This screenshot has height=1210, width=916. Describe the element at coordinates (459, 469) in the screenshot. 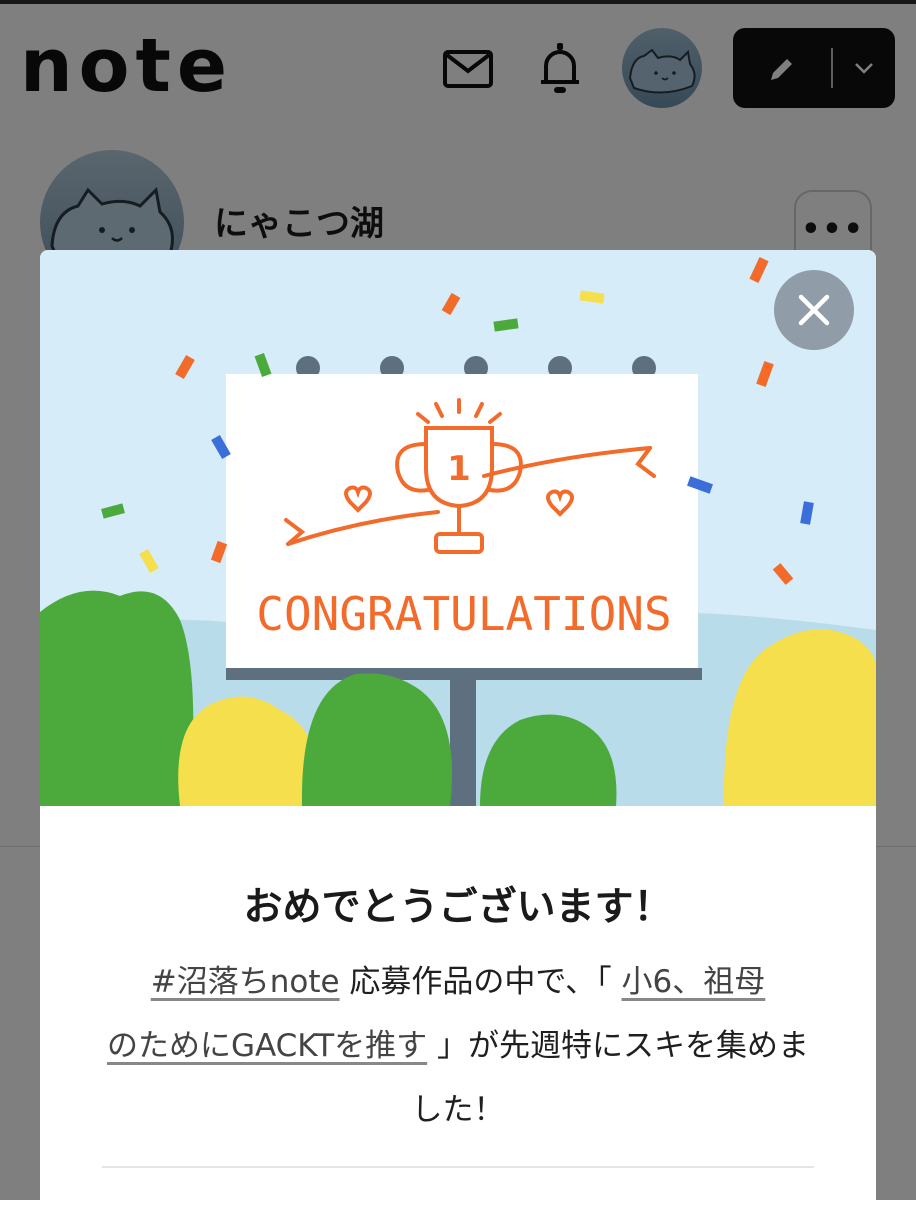

I see `trophy-number: 1` at that location.